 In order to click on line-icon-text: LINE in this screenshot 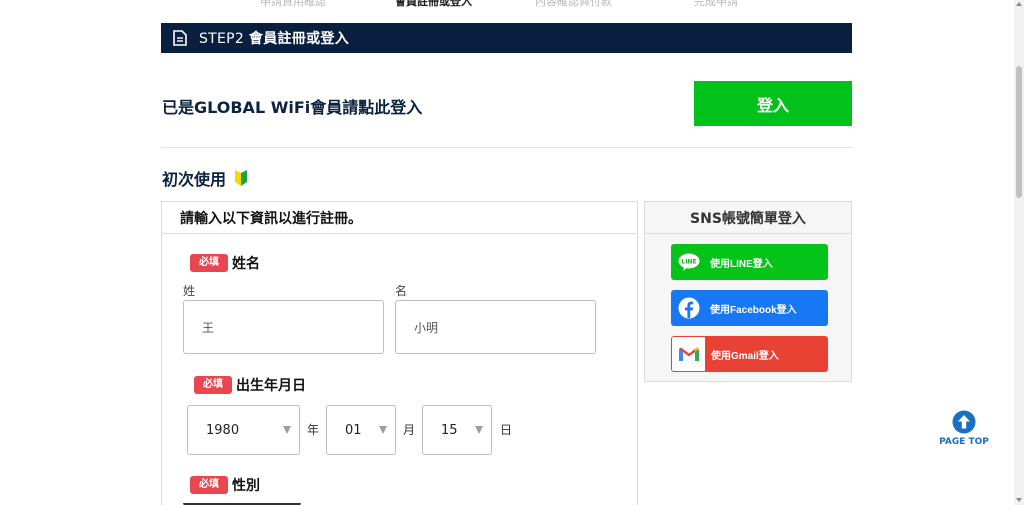, I will do `click(688, 262)`.